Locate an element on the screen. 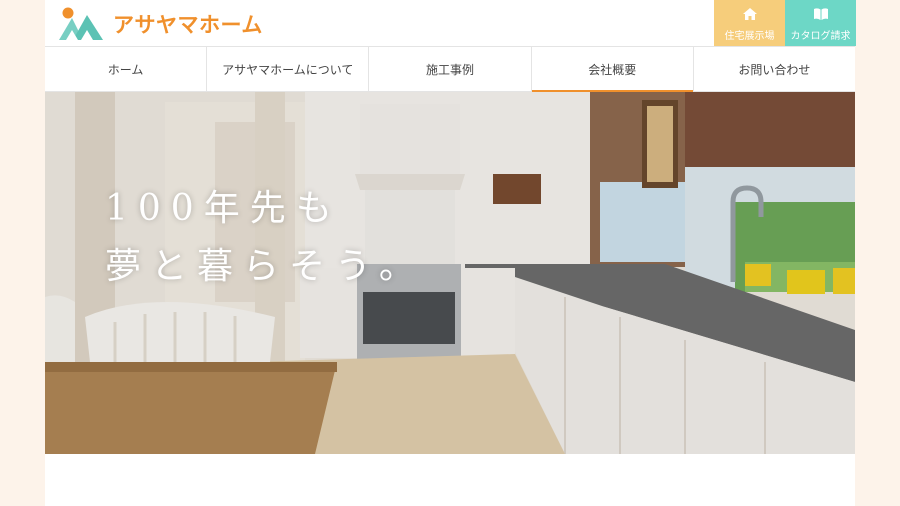 This screenshot has width=900, height=506. hero-catchphrase: 100年先も 夢と暮らそう。 is located at coordinates (265, 238).